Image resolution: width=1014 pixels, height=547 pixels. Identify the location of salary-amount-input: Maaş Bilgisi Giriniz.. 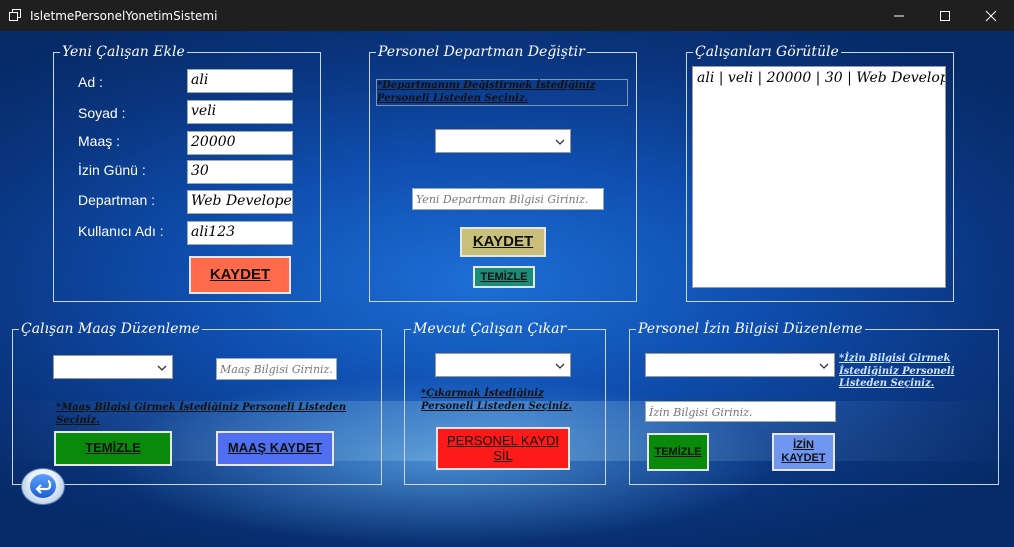
(276, 369).